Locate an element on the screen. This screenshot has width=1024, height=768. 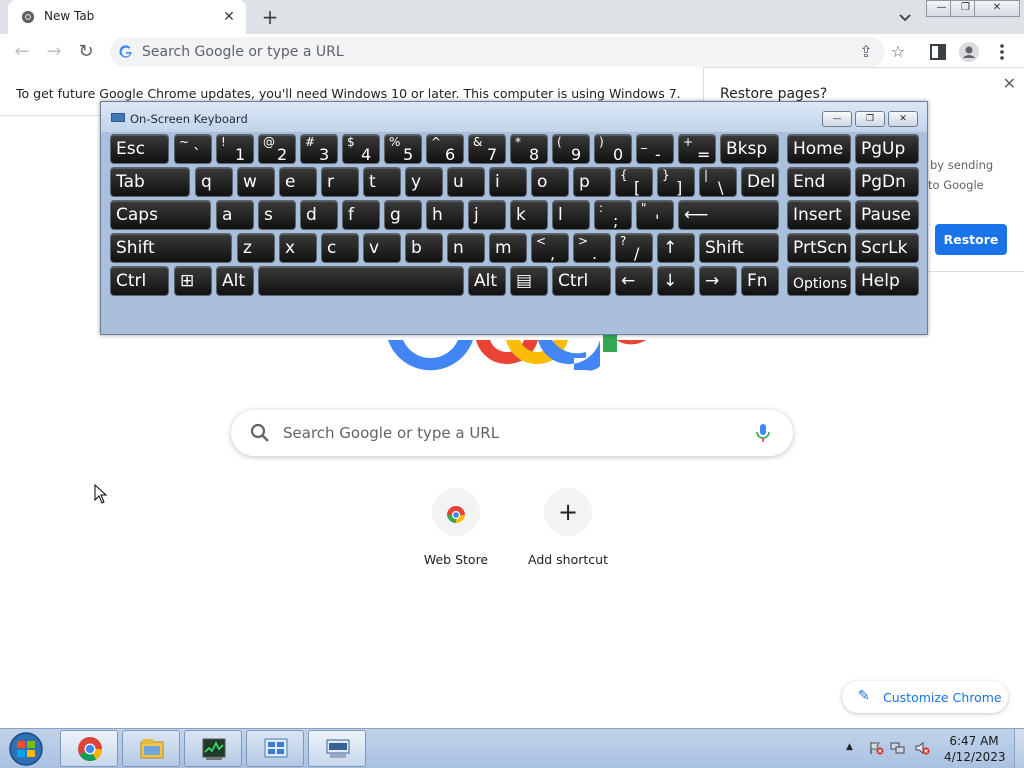
key-fn: Fn is located at coordinates (760, 281).